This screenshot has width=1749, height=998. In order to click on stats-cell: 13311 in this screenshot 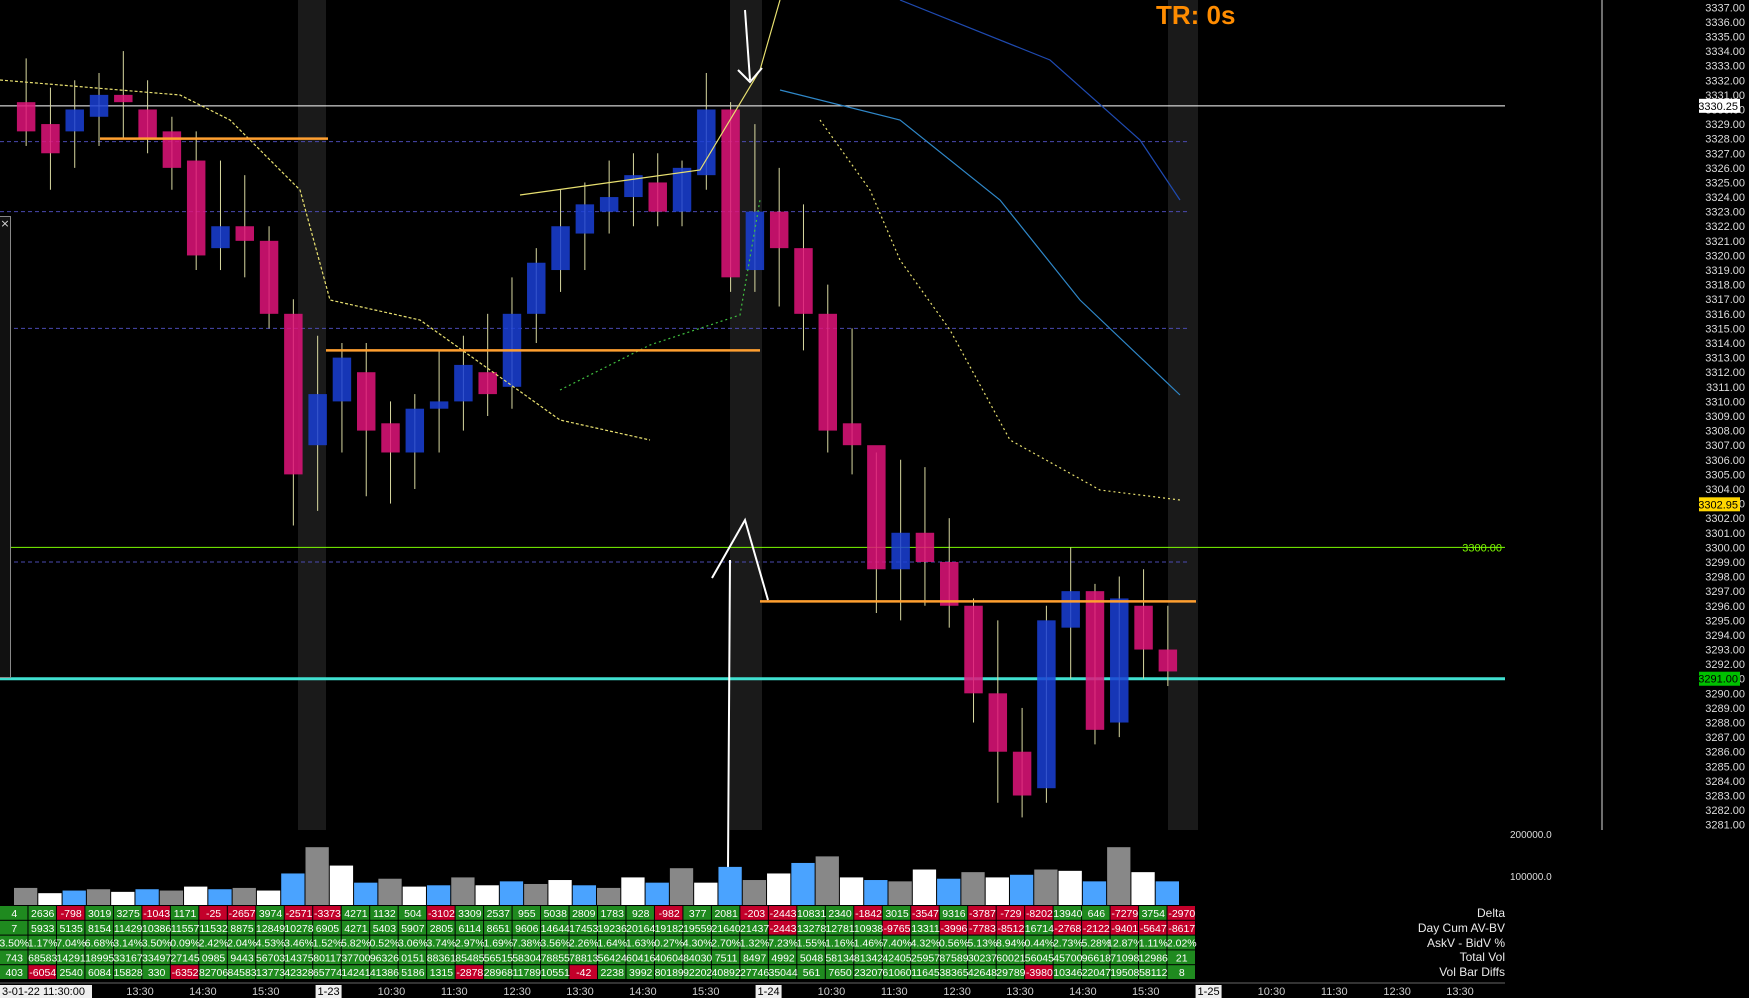, I will do `click(925, 929)`.